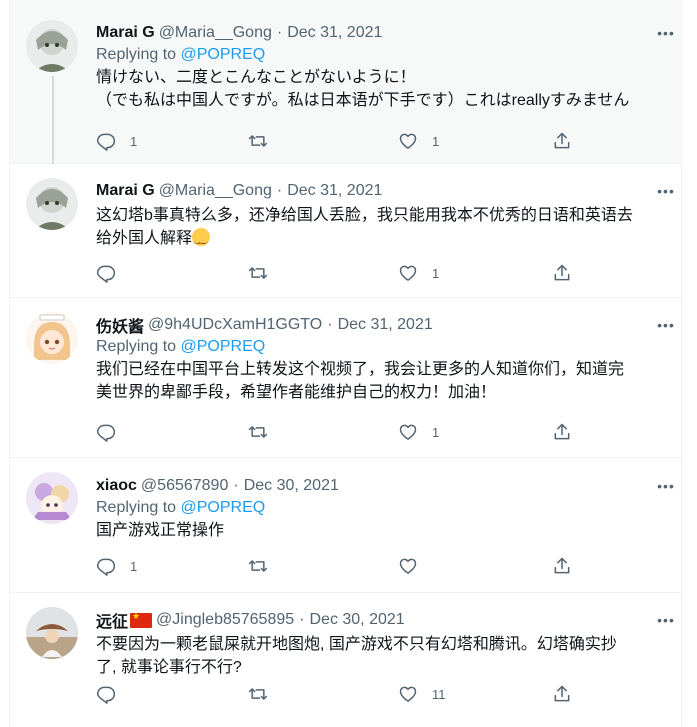  What do you see at coordinates (346, 141) in the screenshot?
I see `tweet-actions: 1 1` at bounding box center [346, 141].